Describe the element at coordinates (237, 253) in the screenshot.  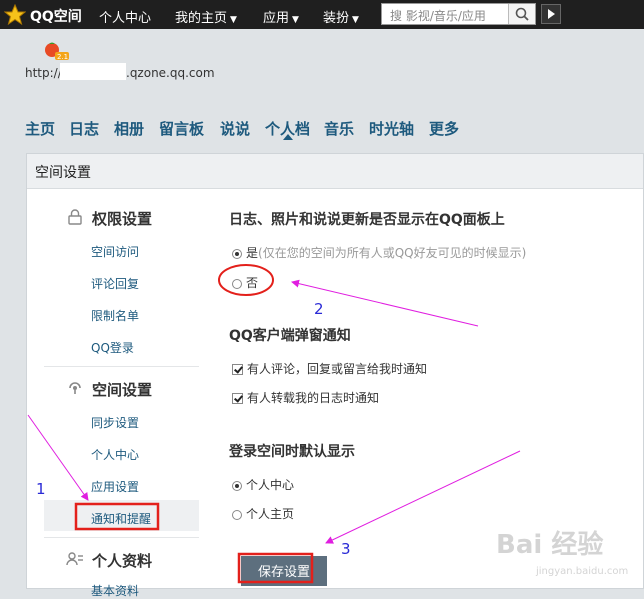
I see `radio-yes` at that location.